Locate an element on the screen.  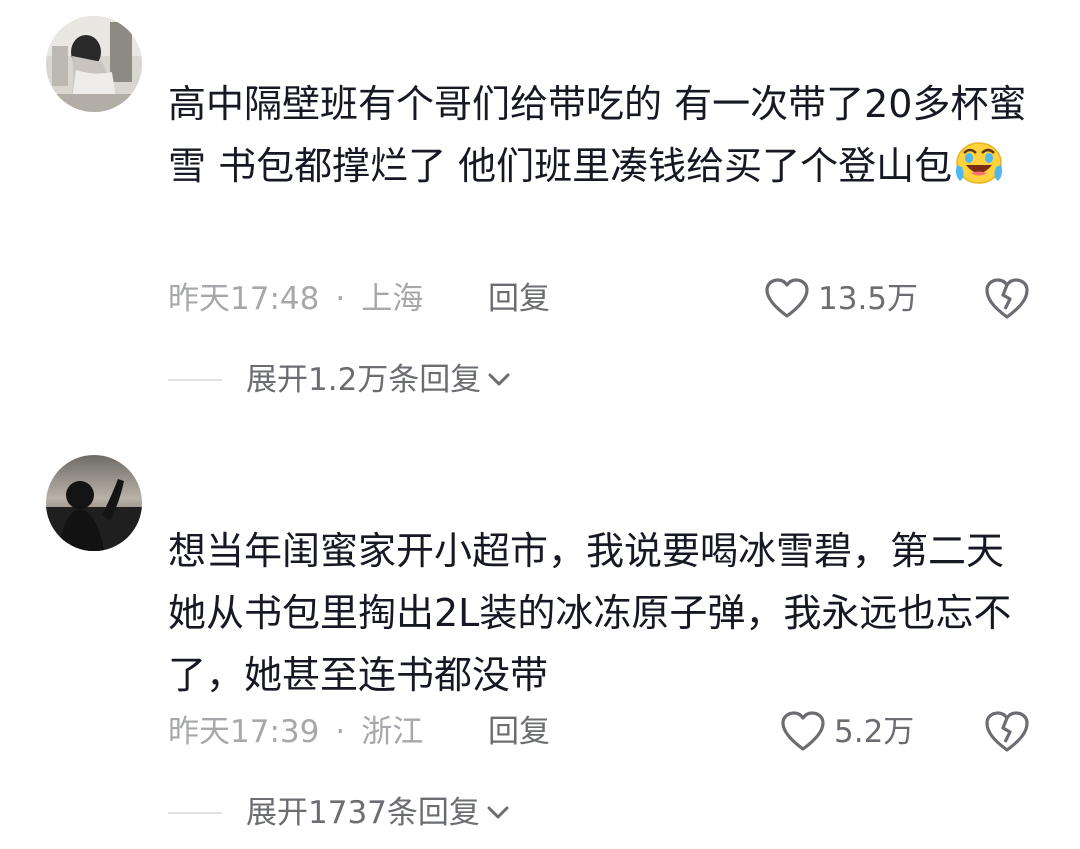
comment-time: 昨天17:39 is located at coordinates (244, 732).